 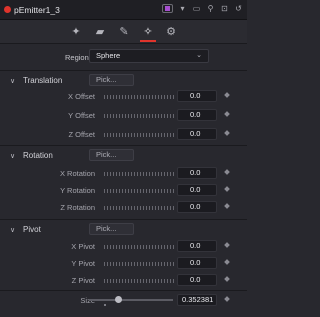 What do you see at coordinates (77, 207) in the screenshot?
I see `param-label: Z Rotation` at bounding box center [77, 207].